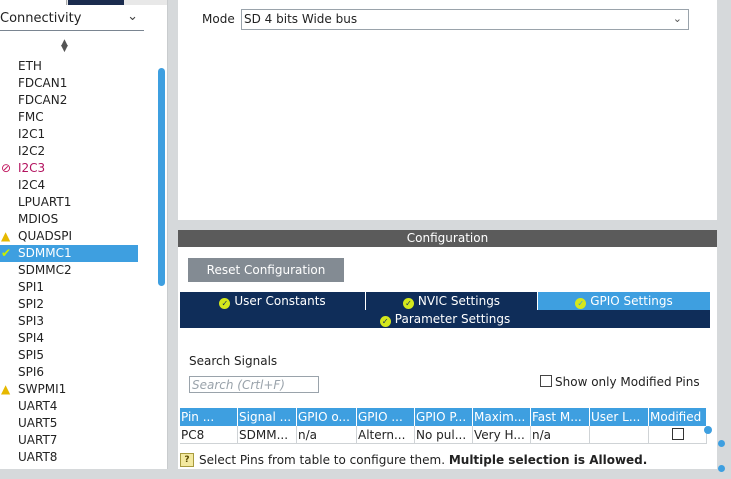  Describe the element at coordinates (465, 19) in the screenshot. I see `mode-select: SD 4 bits Wide bus ⌄` at that location.